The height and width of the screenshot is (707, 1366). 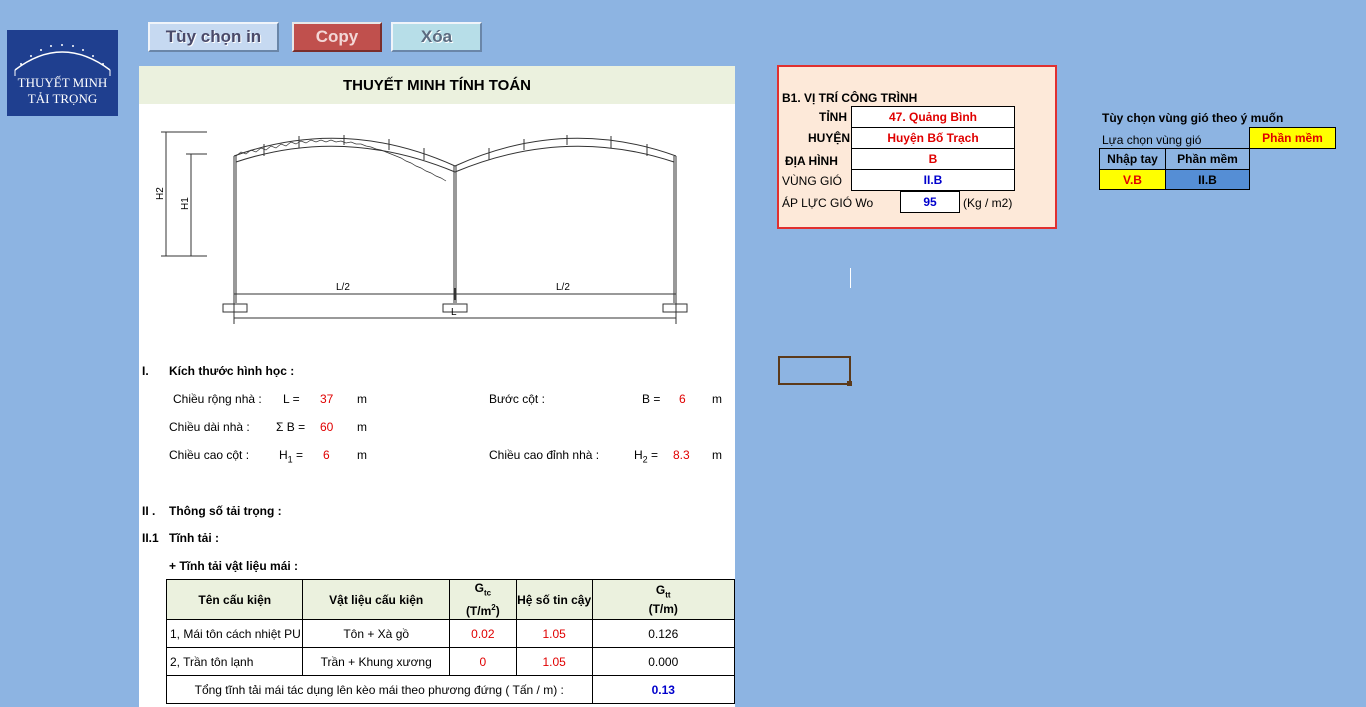 I want to click on province-field: 47. Quảng Bình, so click(x=933, y=117).